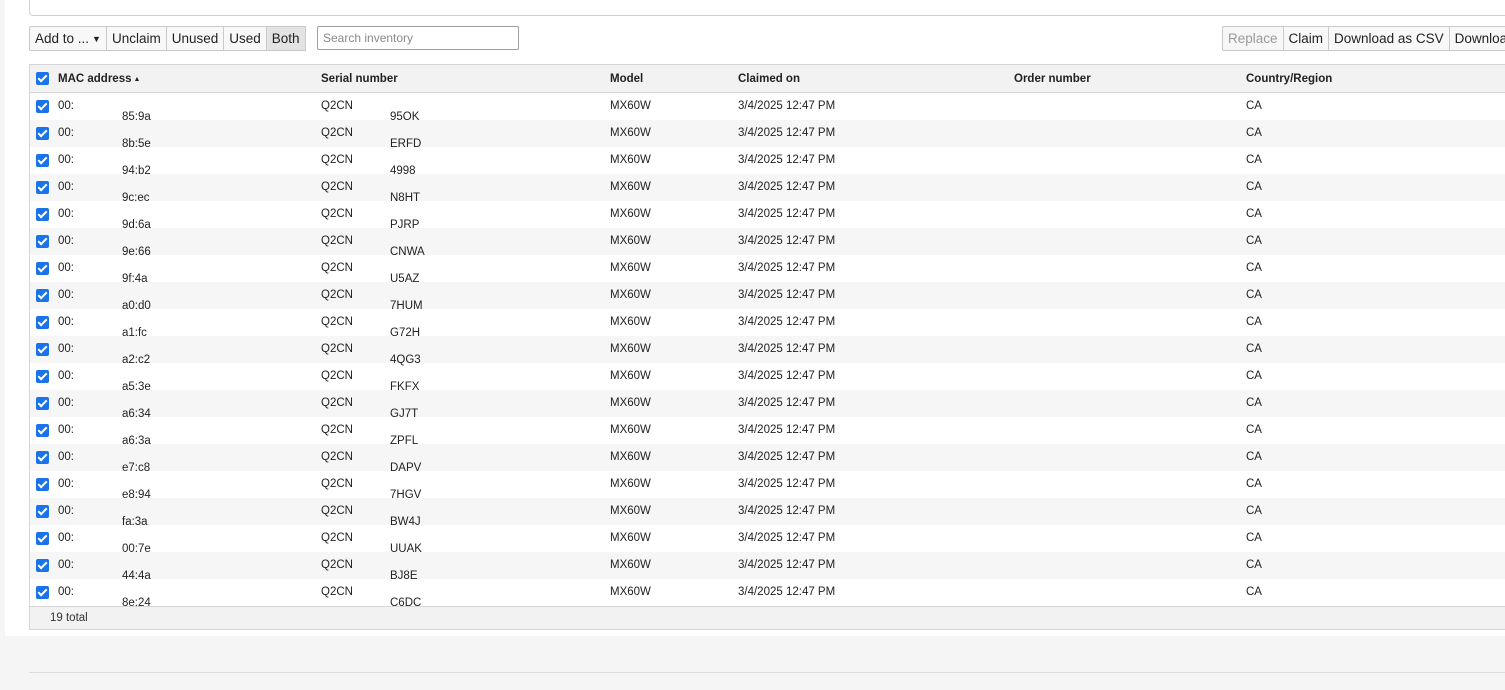  I want to click on table-row: 00:00:7e Q2CNUUAK MX60W 3/4/2025 12:47 PM CA, so click(767, 540).